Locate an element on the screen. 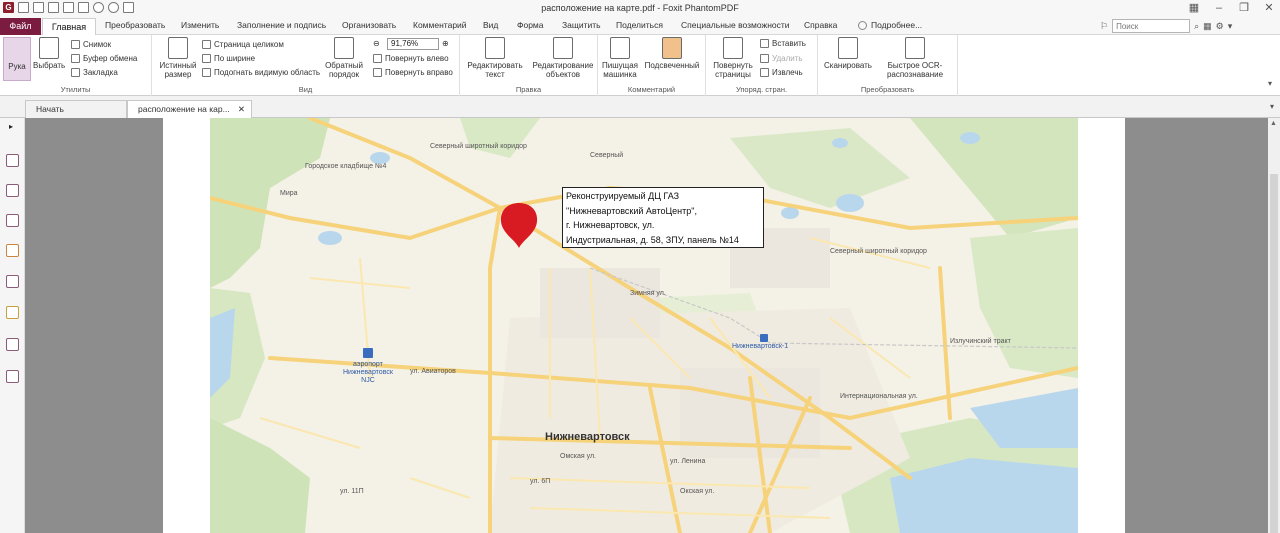 The image size is (1280, 533). map-label: Окская ул. is located at coordinates (697, 491).